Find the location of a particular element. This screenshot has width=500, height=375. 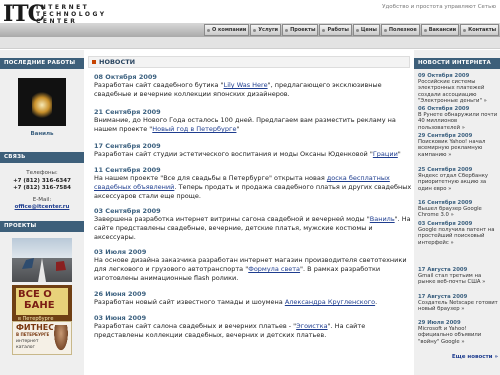

nav-label: Контакты is located at coordinates (482, 30).